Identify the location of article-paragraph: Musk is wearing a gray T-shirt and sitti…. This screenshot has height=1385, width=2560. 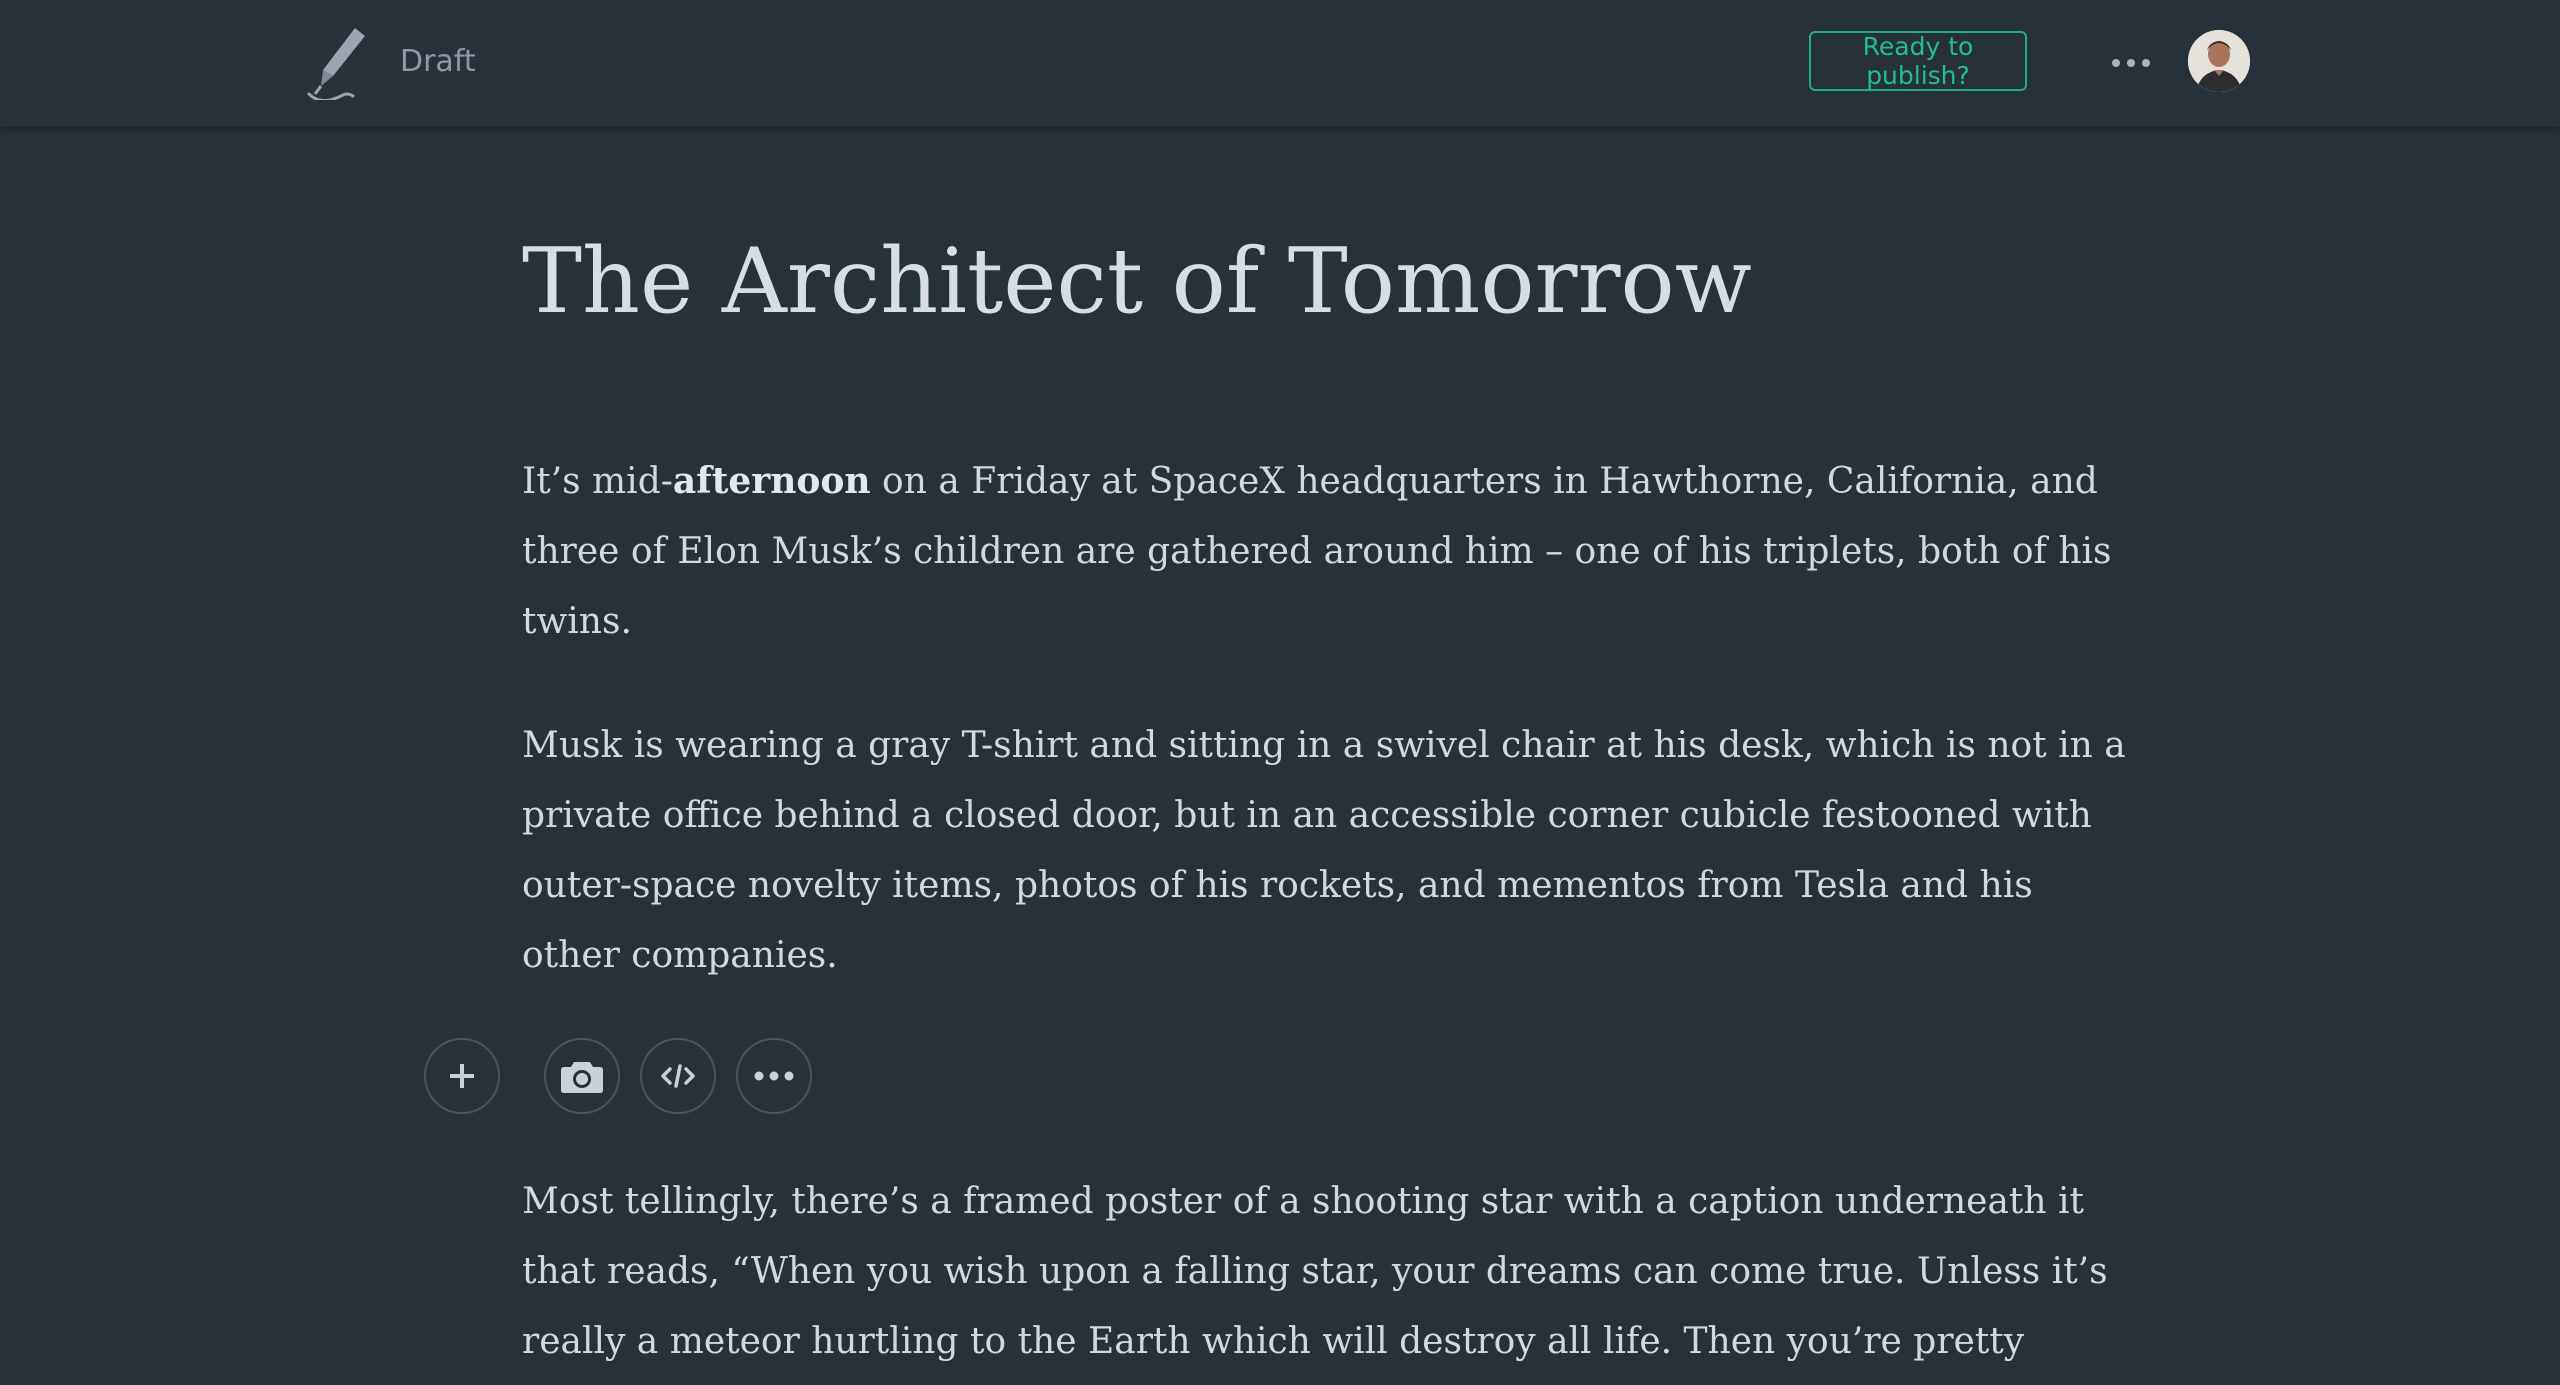
(1324, 851).